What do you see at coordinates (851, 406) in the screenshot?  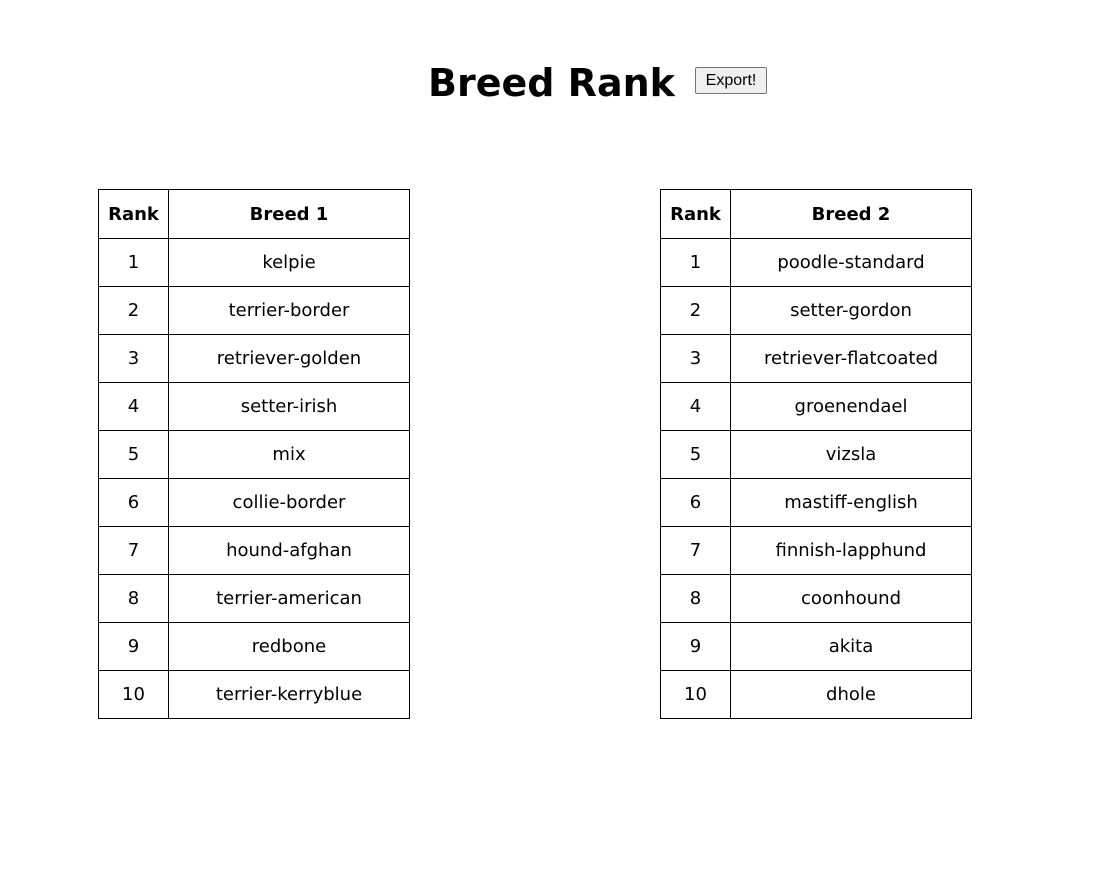 I see `breed-cell: groenendael` at bounding box center [851, 406].